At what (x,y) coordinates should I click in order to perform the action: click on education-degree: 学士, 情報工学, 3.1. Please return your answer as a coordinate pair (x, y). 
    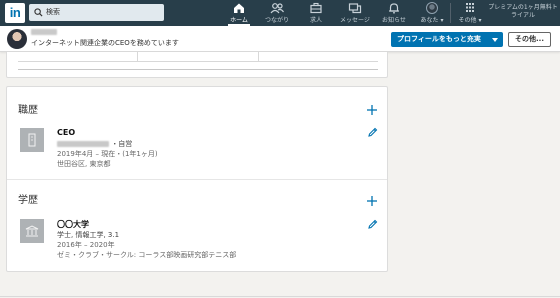
    Looking at the image, I should click on (88, 235).